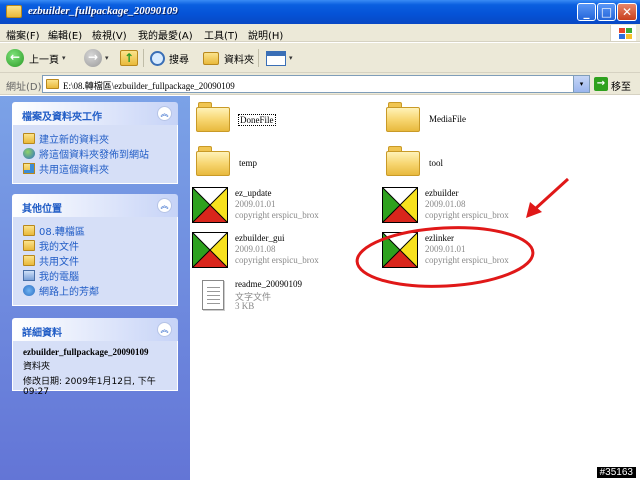 This screenshot has width=640, height=480. What do you see at coordinates (320, 12) in the screenshot?
I see `title-bar: ezbuilder_fullpackage_20090109 _ □ ✕` at bounding box center [320, 12].